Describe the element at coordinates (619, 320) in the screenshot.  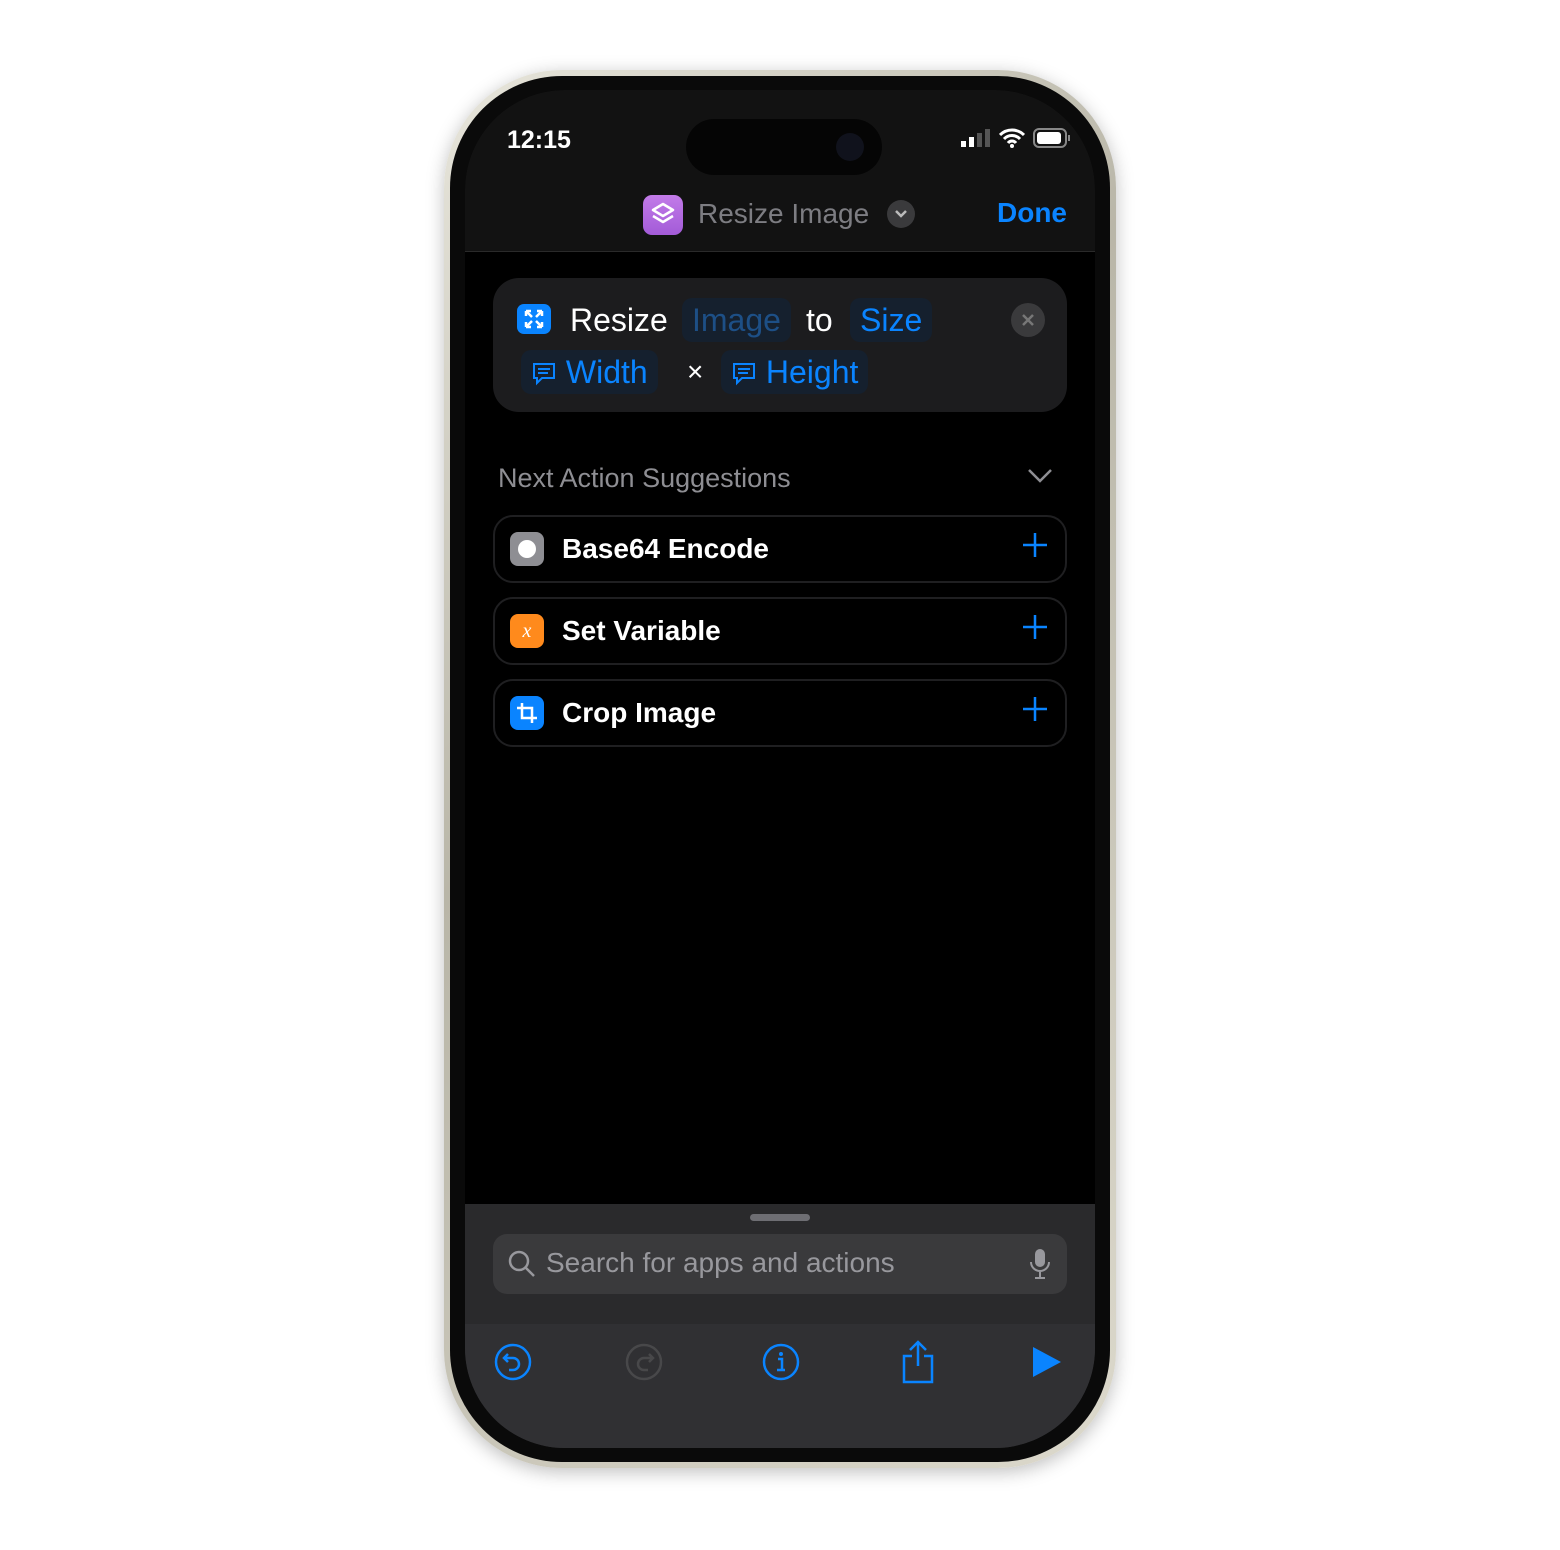
I see `action-verb: Resize` at that location.